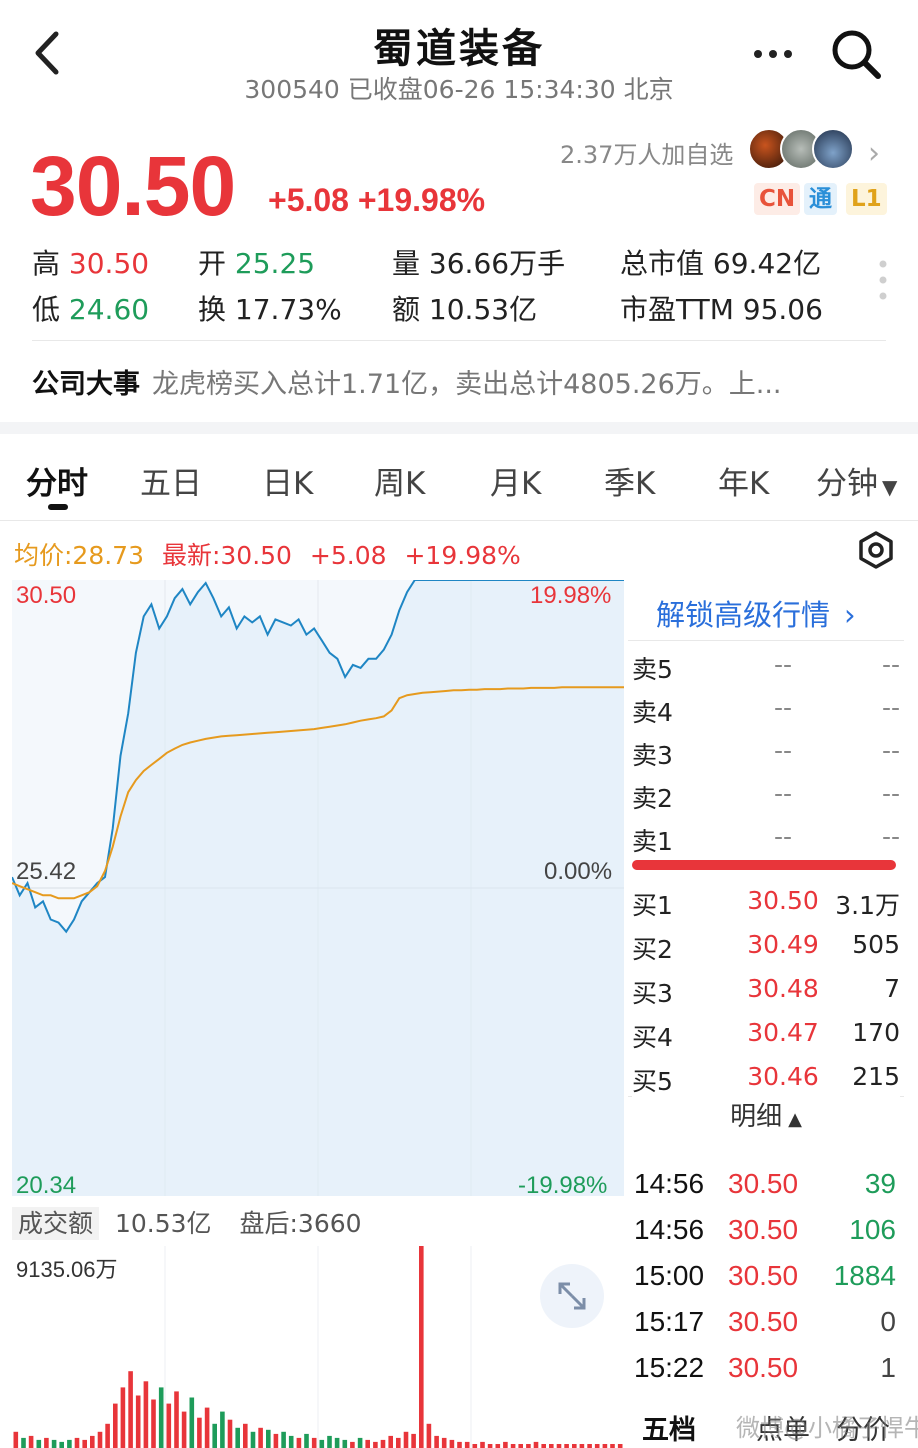 The image size is (918, 1448). I want to click on fullscreen-button, so click(572, 1296).